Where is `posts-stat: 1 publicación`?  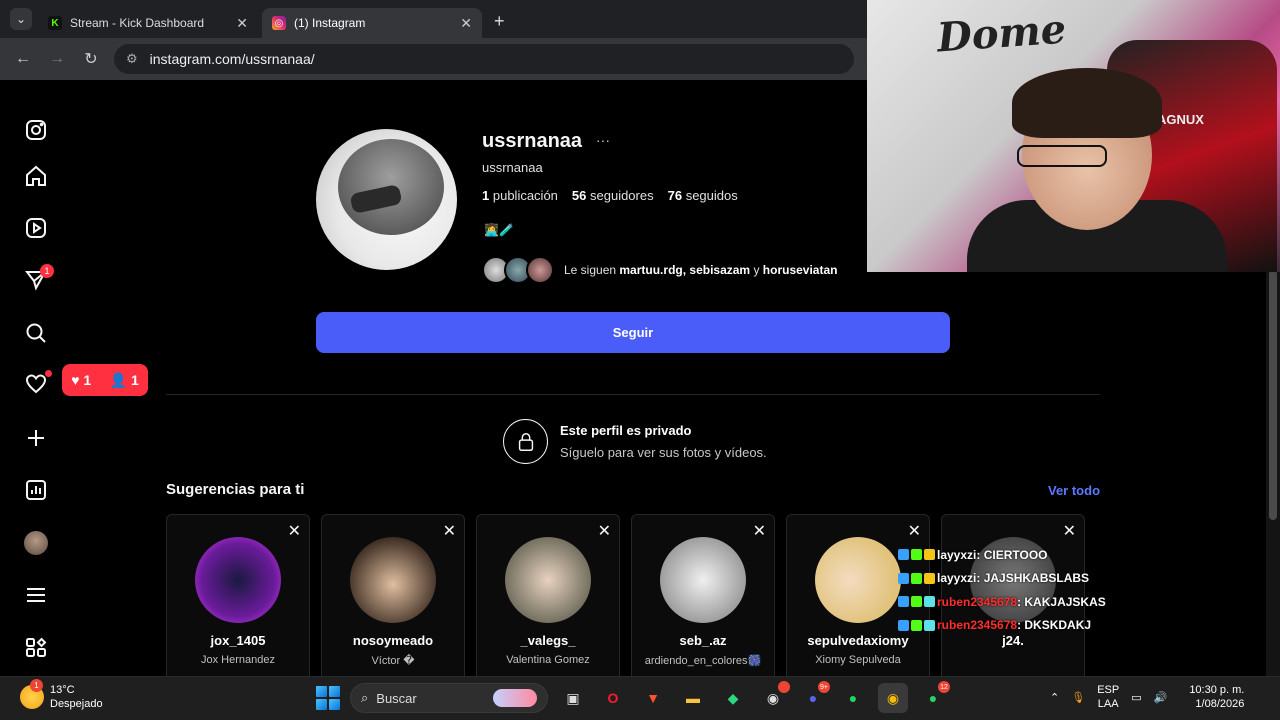
posts-stat: 1 publicación is located at coordinates (520, 195).